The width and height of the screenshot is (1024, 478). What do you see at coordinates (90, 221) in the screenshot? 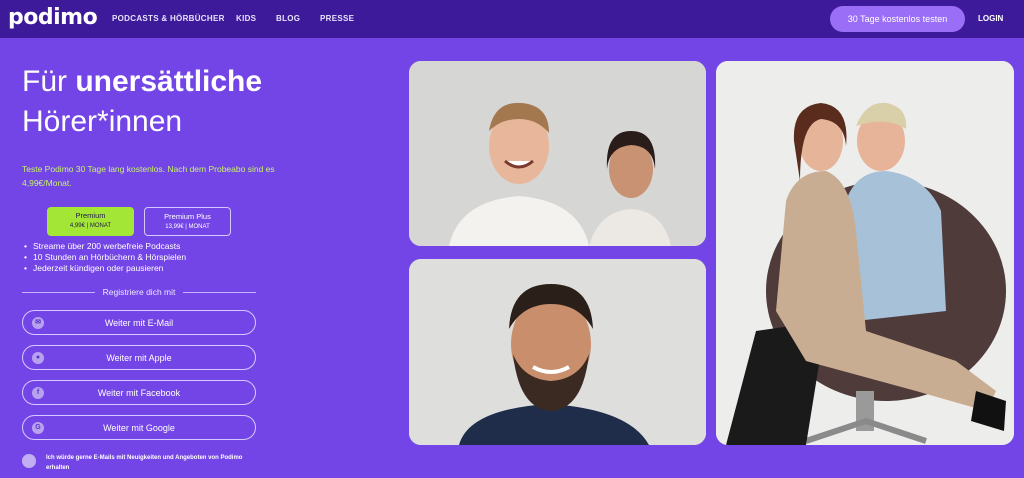
I see `plan-premium: Premium 4,99€ | MONAT` at bounding box center [90, 221].